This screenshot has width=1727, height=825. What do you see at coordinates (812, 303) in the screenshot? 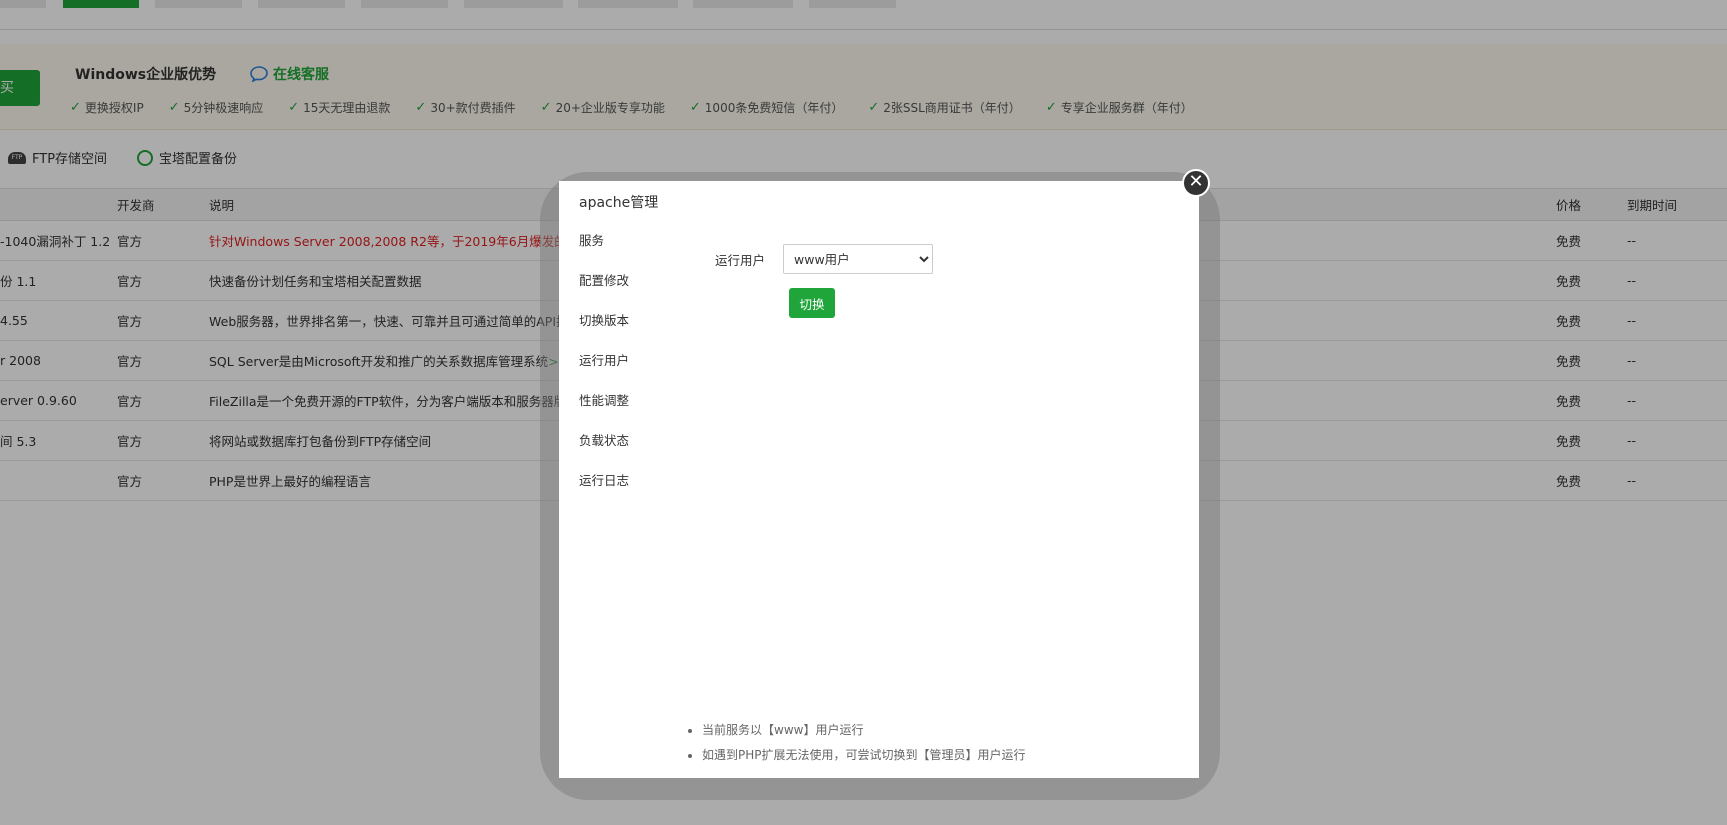
I see `switch-button: 切换` at bounding box center [812, 303].